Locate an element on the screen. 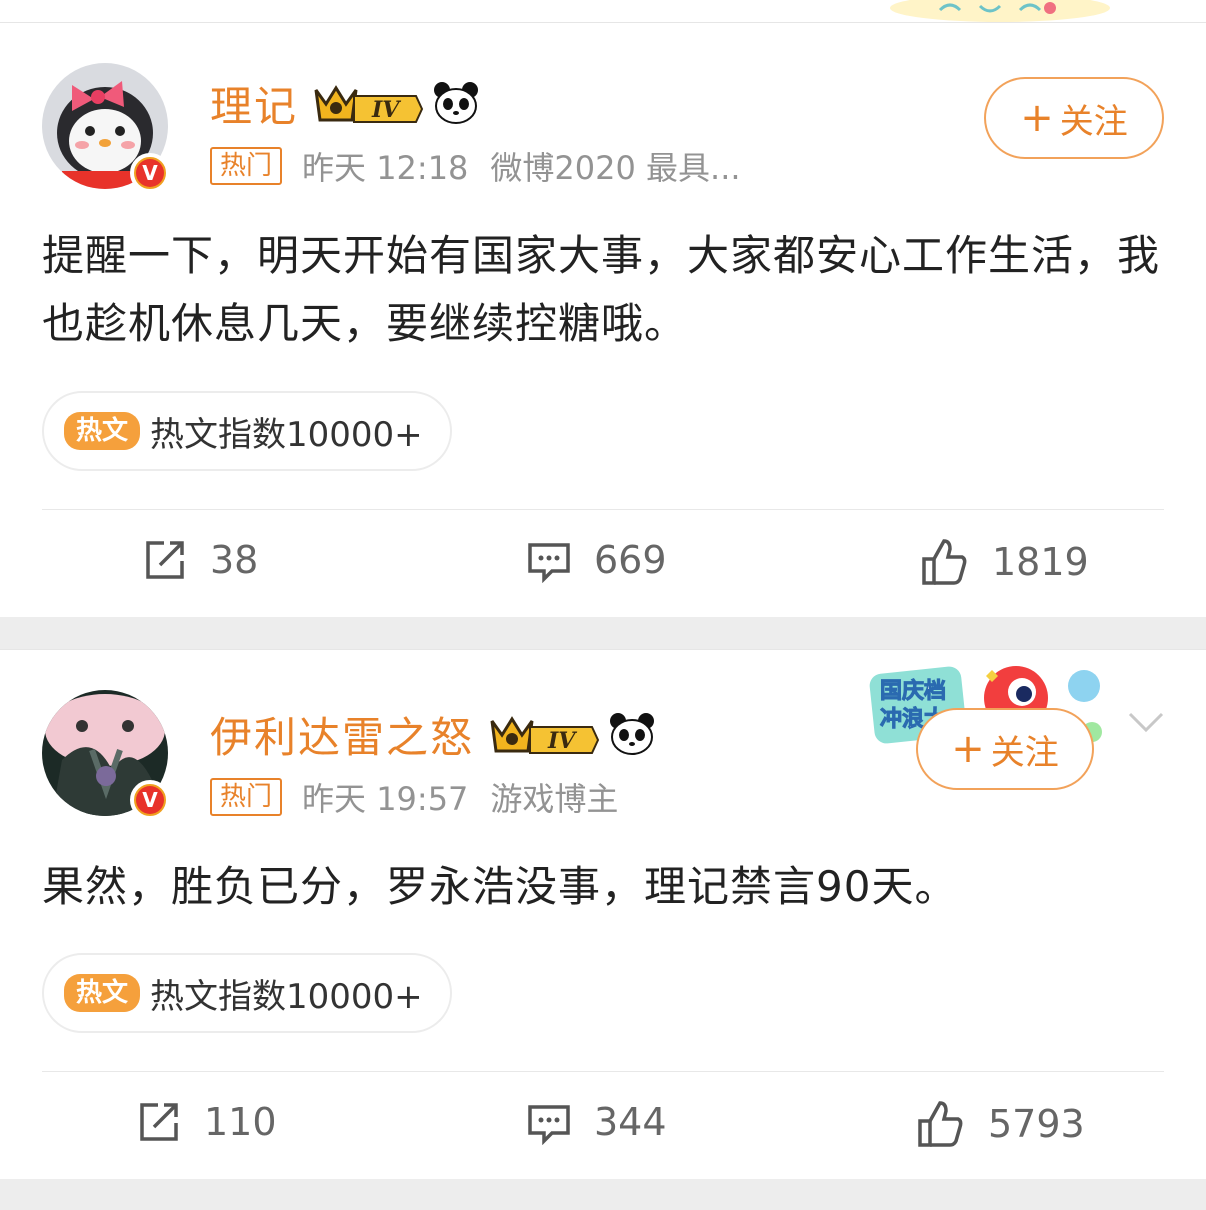 The image size is (1206, 1210). comment-count: 344 is located at coordinates (630, 1122).